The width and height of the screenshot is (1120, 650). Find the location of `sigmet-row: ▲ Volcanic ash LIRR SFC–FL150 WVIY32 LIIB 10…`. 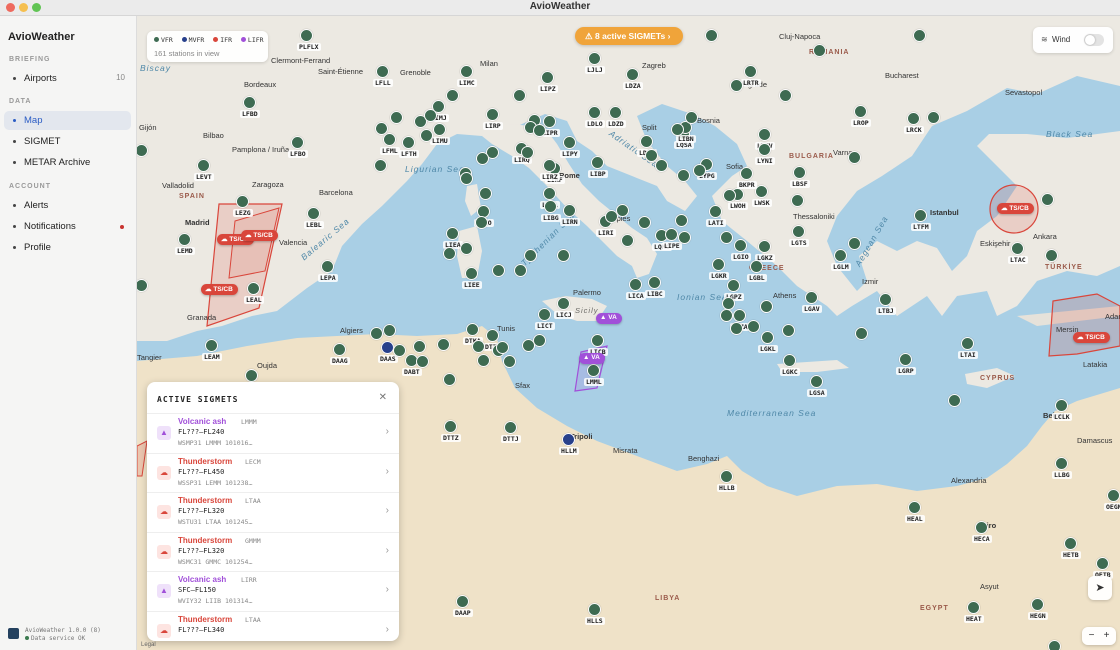

sigmet-row: ▲ Volcanic ash LIRR SFC–FL150 WVIY32 LIIB 10… is located at coordinates (273, 590).